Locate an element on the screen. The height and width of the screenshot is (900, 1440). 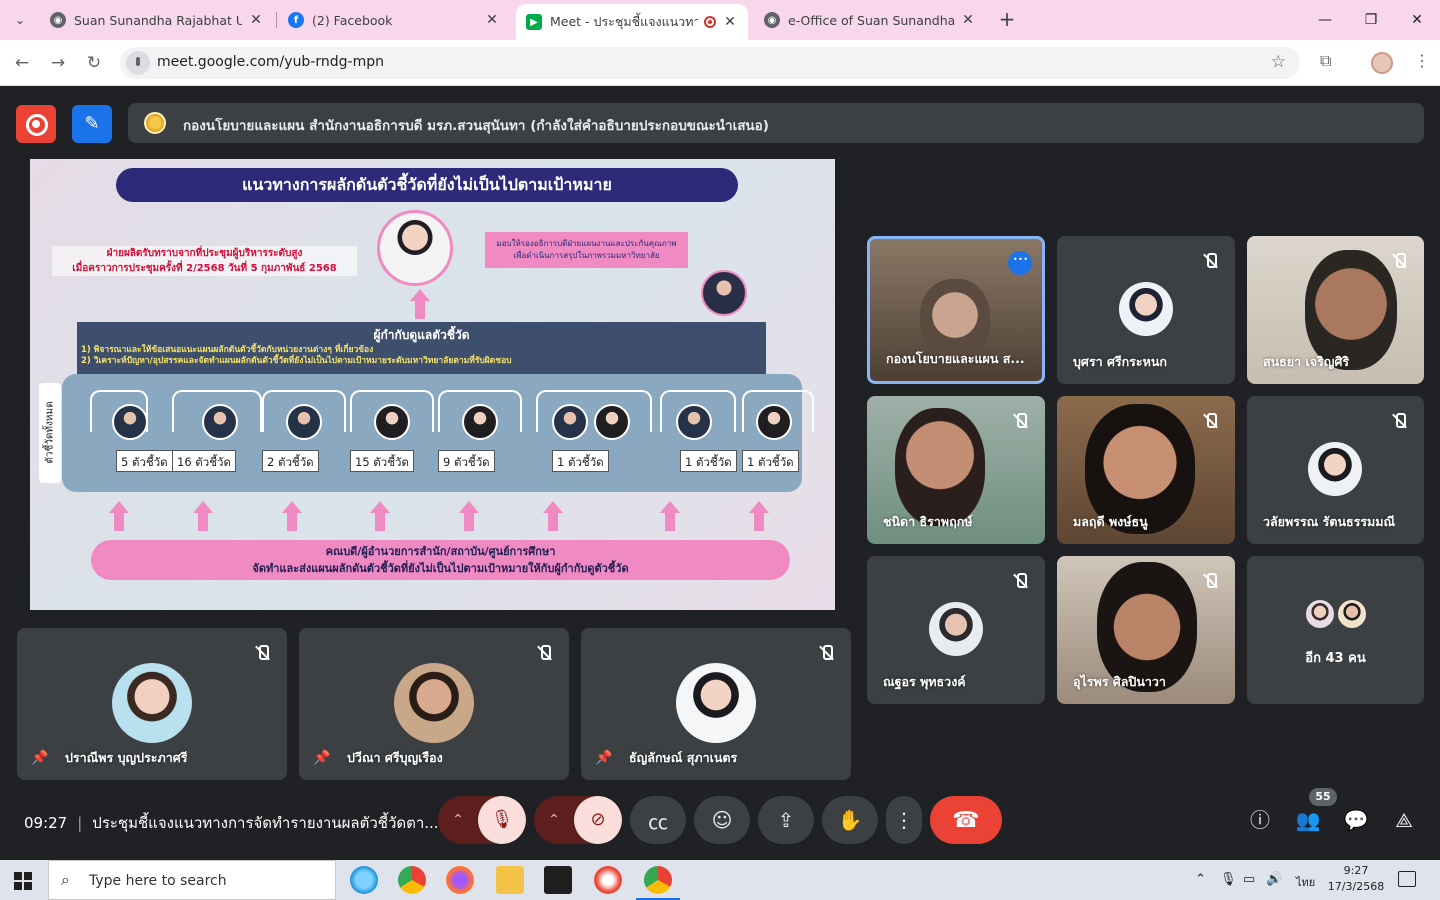
minimize-icon: — is located at coordinates (1325, 20).